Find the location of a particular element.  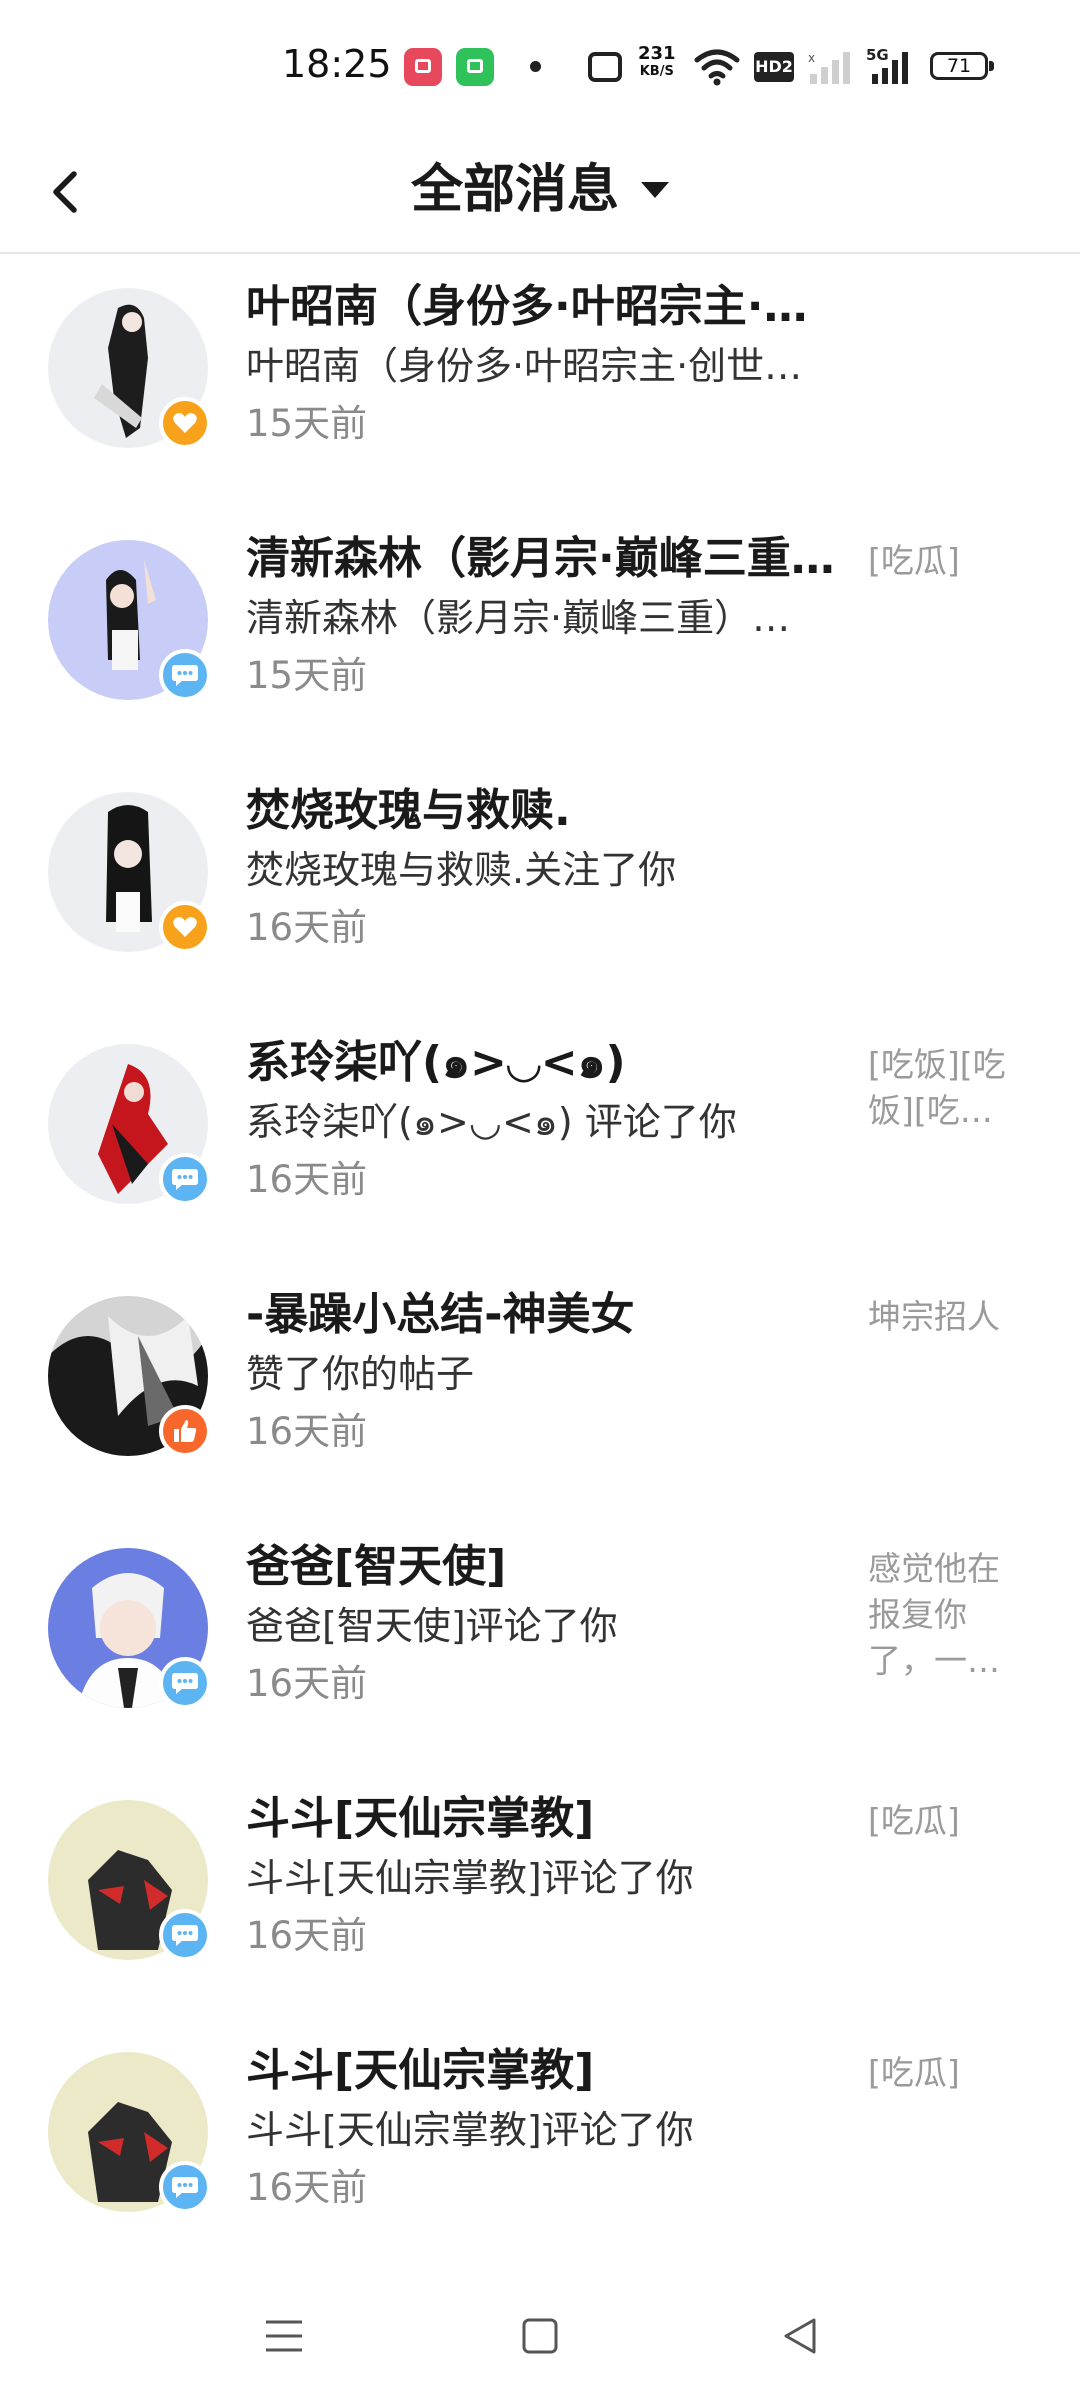

signal-icon: x is located at coordinates (829, 67).